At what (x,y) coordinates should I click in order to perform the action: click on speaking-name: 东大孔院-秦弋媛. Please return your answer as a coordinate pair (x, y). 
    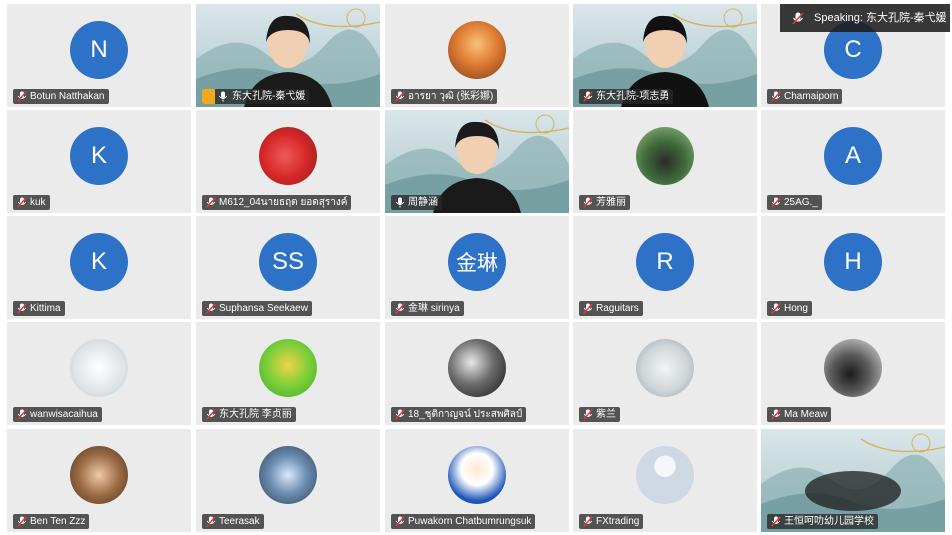
    Looking at the image, I should click on (906, 18).